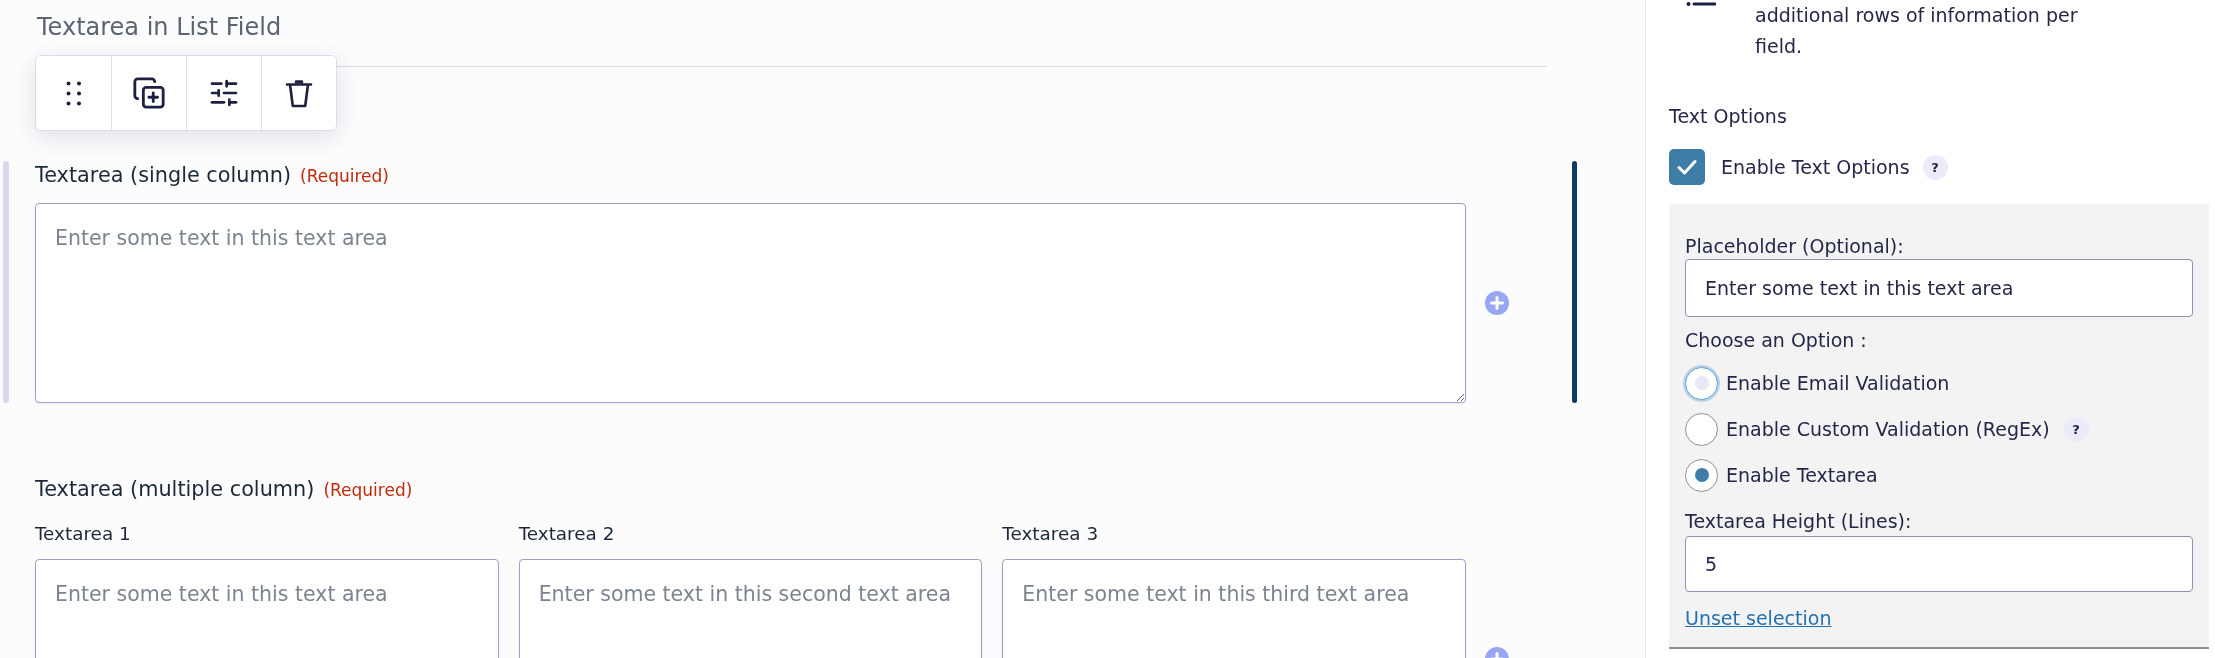  What do you see at coordinates (1815, 167) in the screenshot?
I see `checkbox-label: Enable Text Options` at bounding box center [1815, 167].